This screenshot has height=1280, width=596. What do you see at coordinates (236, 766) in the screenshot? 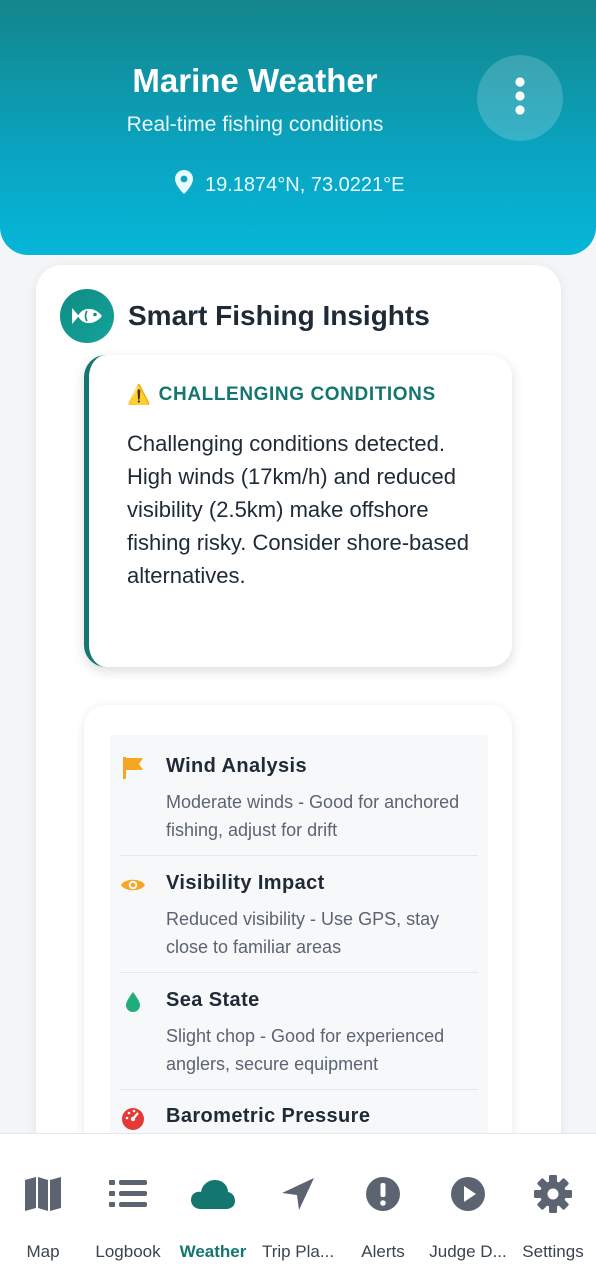
I see `analysis-title: Wind Analysis` at bounding box center [236, 766].